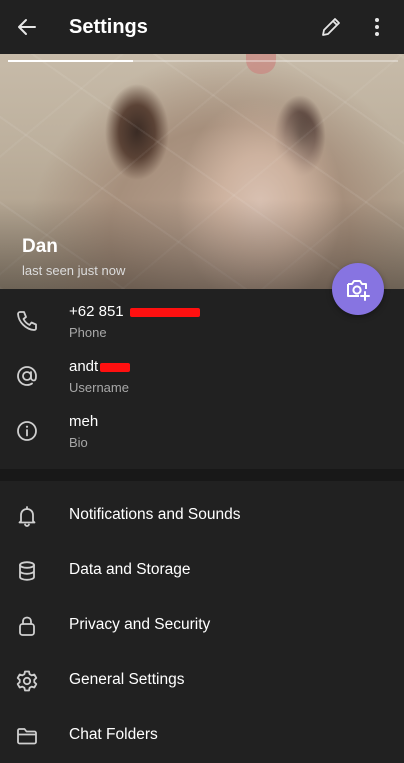  Describe the element at coordinates (27, 376) in the screenshot. I see `at-icon` at that location.